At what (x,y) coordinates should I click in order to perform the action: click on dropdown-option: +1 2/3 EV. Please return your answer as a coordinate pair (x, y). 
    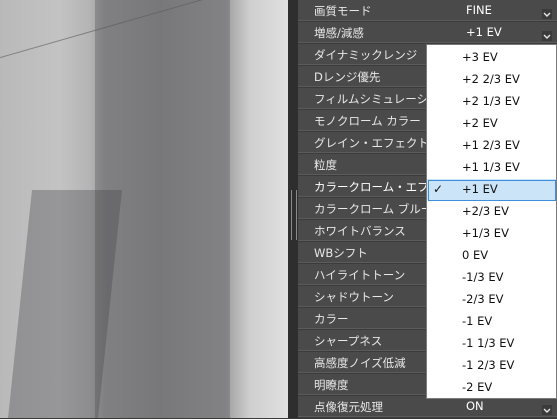
    Looking at the image, I should click on (491, 145).